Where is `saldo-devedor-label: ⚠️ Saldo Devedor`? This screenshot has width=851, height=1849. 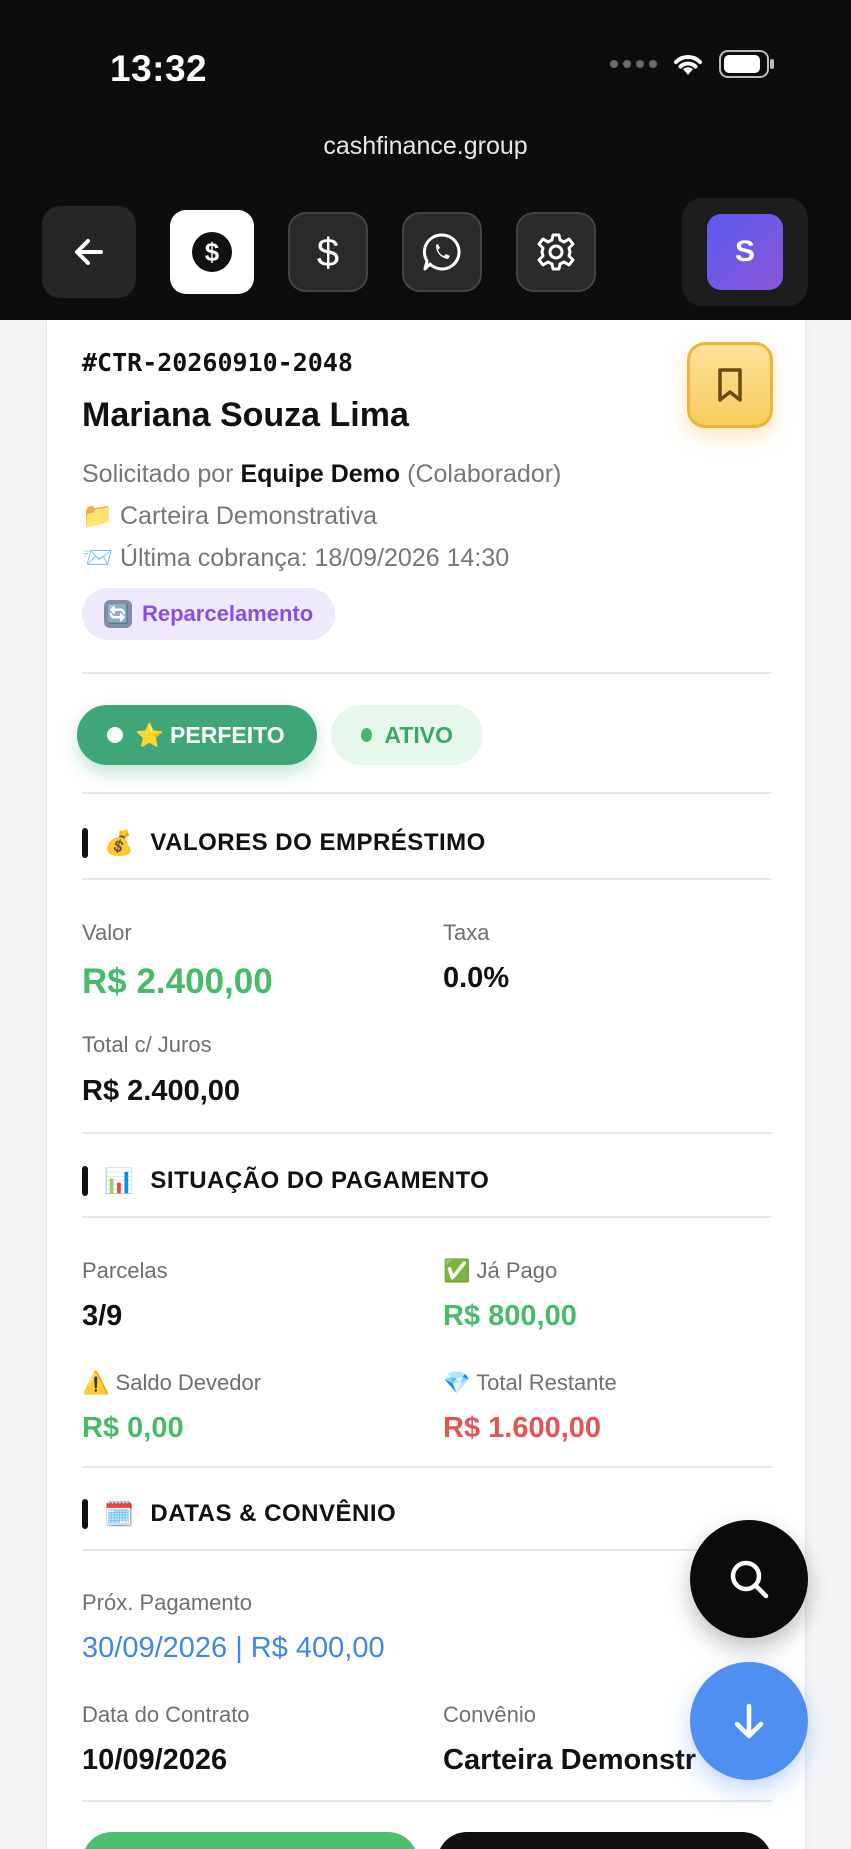
saldo-devedor-label: ⚠️ Saldo Devedor is located at coordinates (171, 1383).